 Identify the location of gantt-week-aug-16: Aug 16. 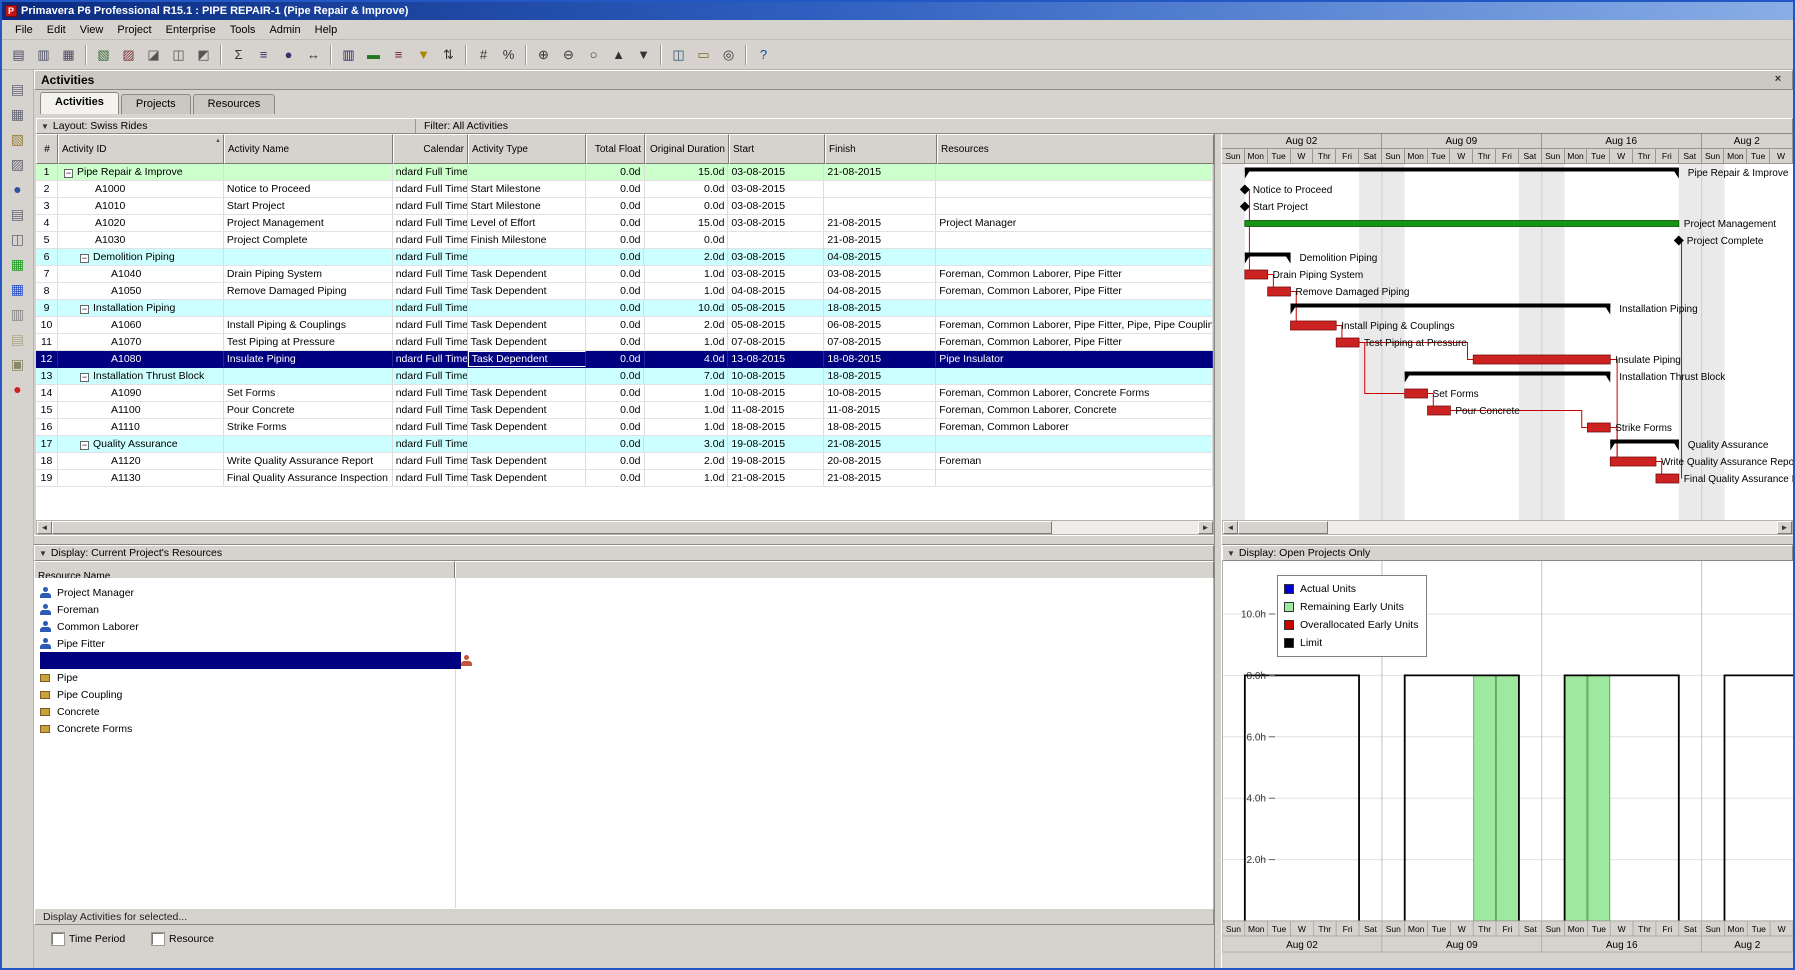
(1621, 141).